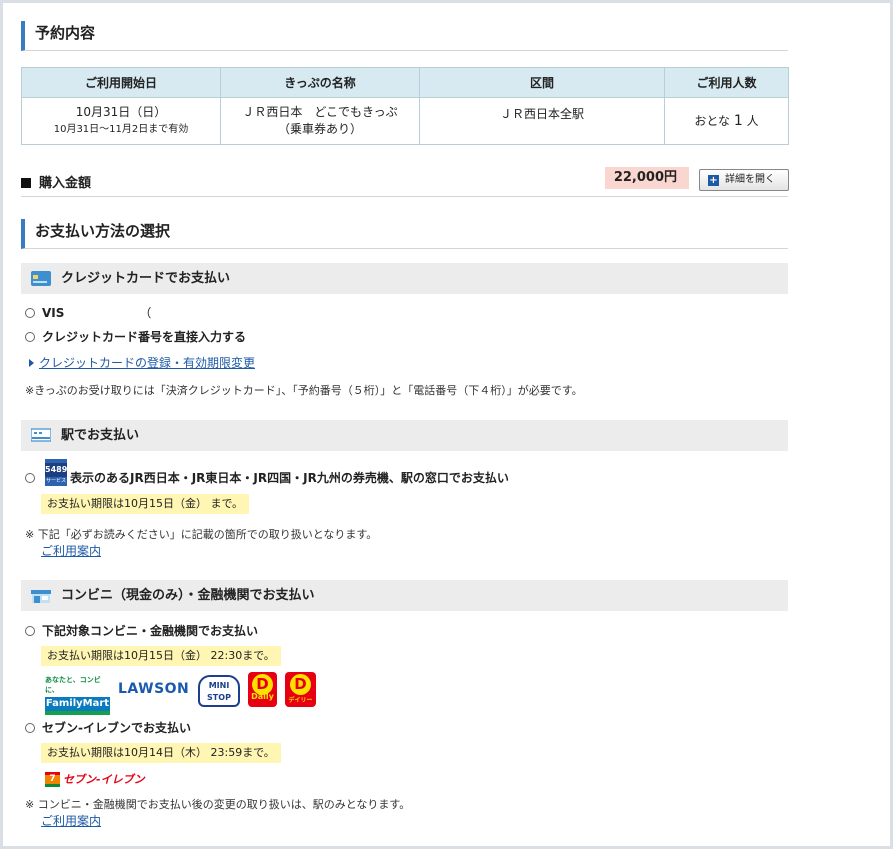 The height and width of the screenshot is (849, 893). Describe the element at coordinates (108, 728) in the screenshot. I see `seven-eleven-option: セブン-イレブンでお支払い` at that location.